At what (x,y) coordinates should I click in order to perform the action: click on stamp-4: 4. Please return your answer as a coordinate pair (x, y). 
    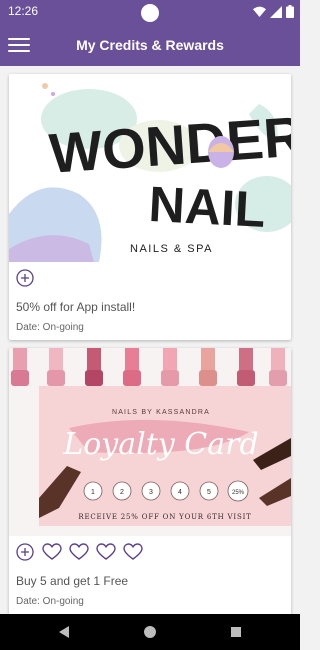
    Looking at the image, I should click on (180, 492).